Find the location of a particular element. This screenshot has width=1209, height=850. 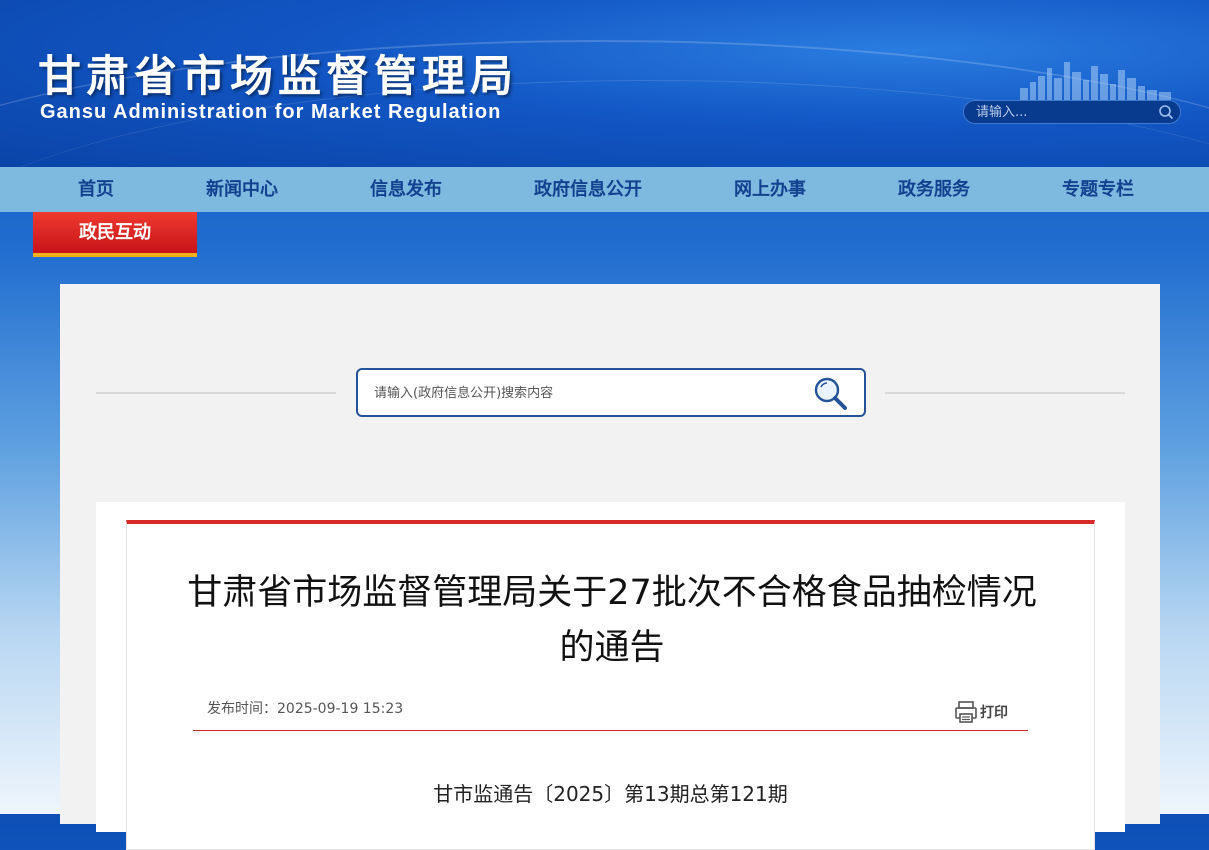

publish-time-value: 2025-09-19 15:23 is located at coordinates (340, 709).